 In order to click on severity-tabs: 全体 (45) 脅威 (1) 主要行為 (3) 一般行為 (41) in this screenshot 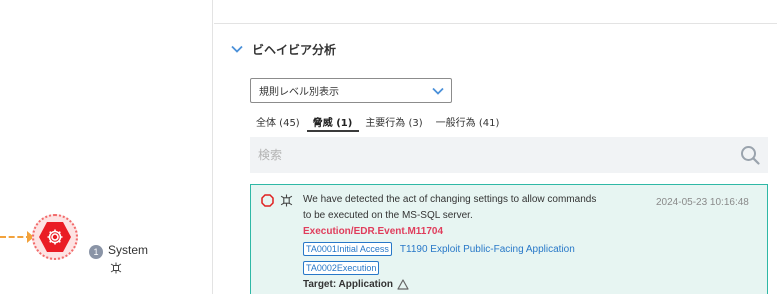, I will do `click(378, 121)`.